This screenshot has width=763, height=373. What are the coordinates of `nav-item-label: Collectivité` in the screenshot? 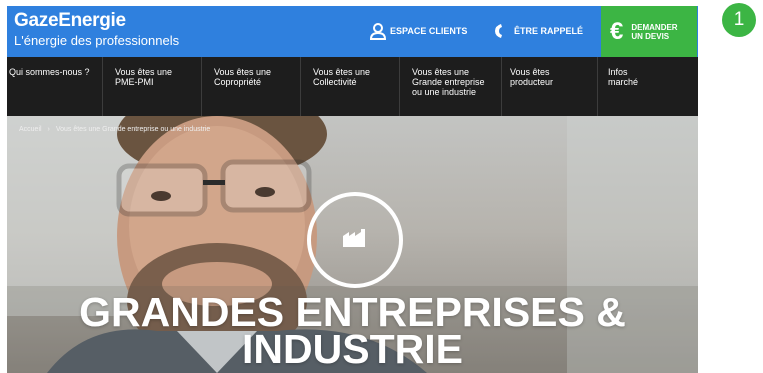 It's located at (335, 82).